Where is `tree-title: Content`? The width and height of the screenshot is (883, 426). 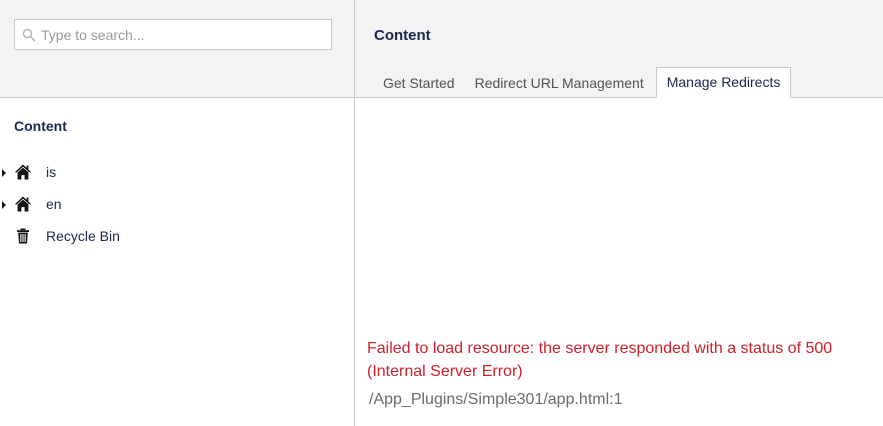
tree-title: Content is located at coordinates (40, 126).